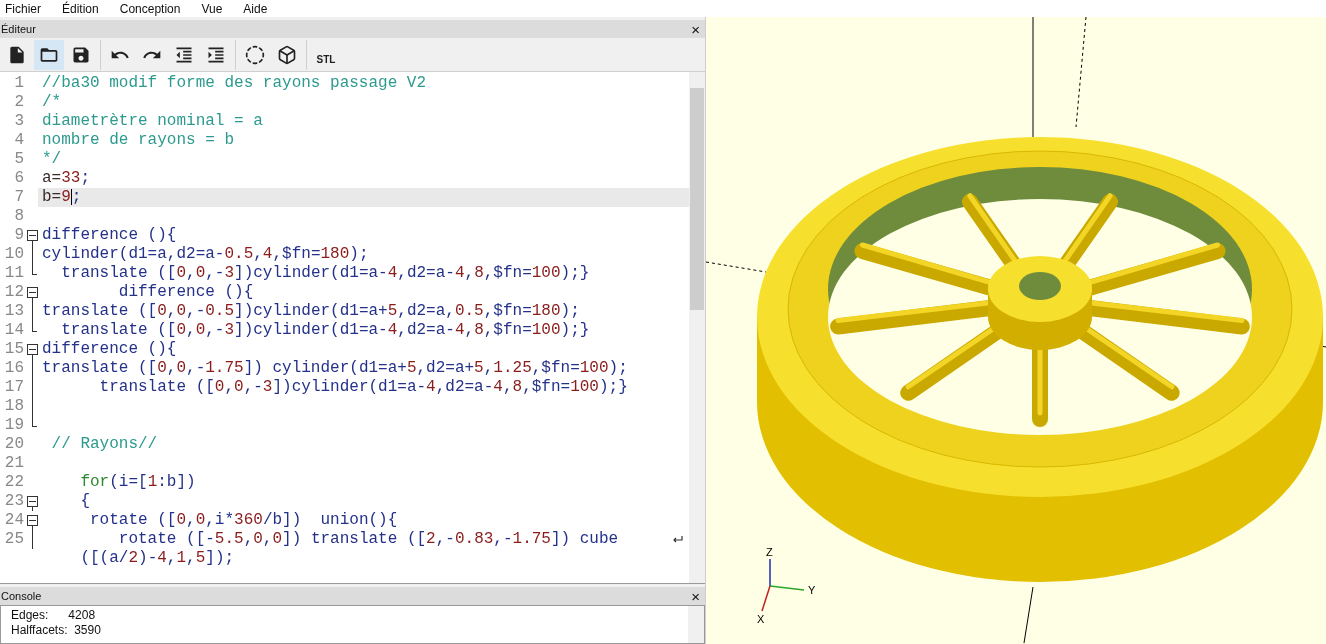 This screenshot has height=644, width=1326. What do you see at coordinates (212, 9) in the screenshot?
I see `menu-item: Vue` at bounding box center [212, 9].